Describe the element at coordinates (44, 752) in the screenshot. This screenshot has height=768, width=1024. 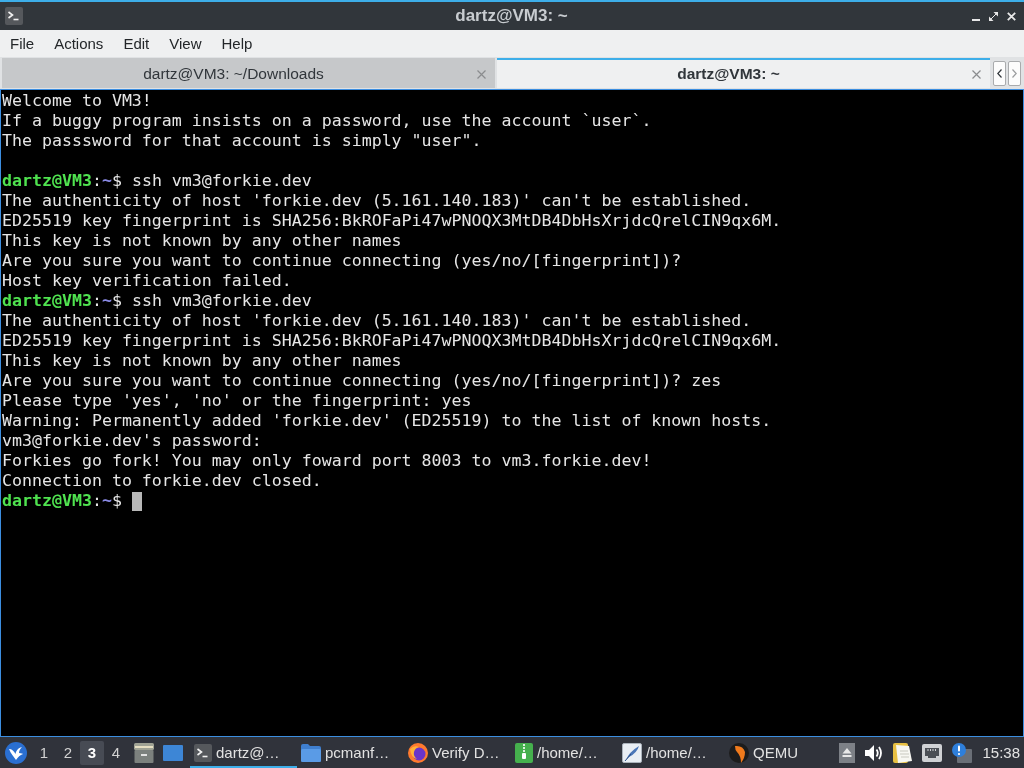
I see `desktop-button: 1` at that location.